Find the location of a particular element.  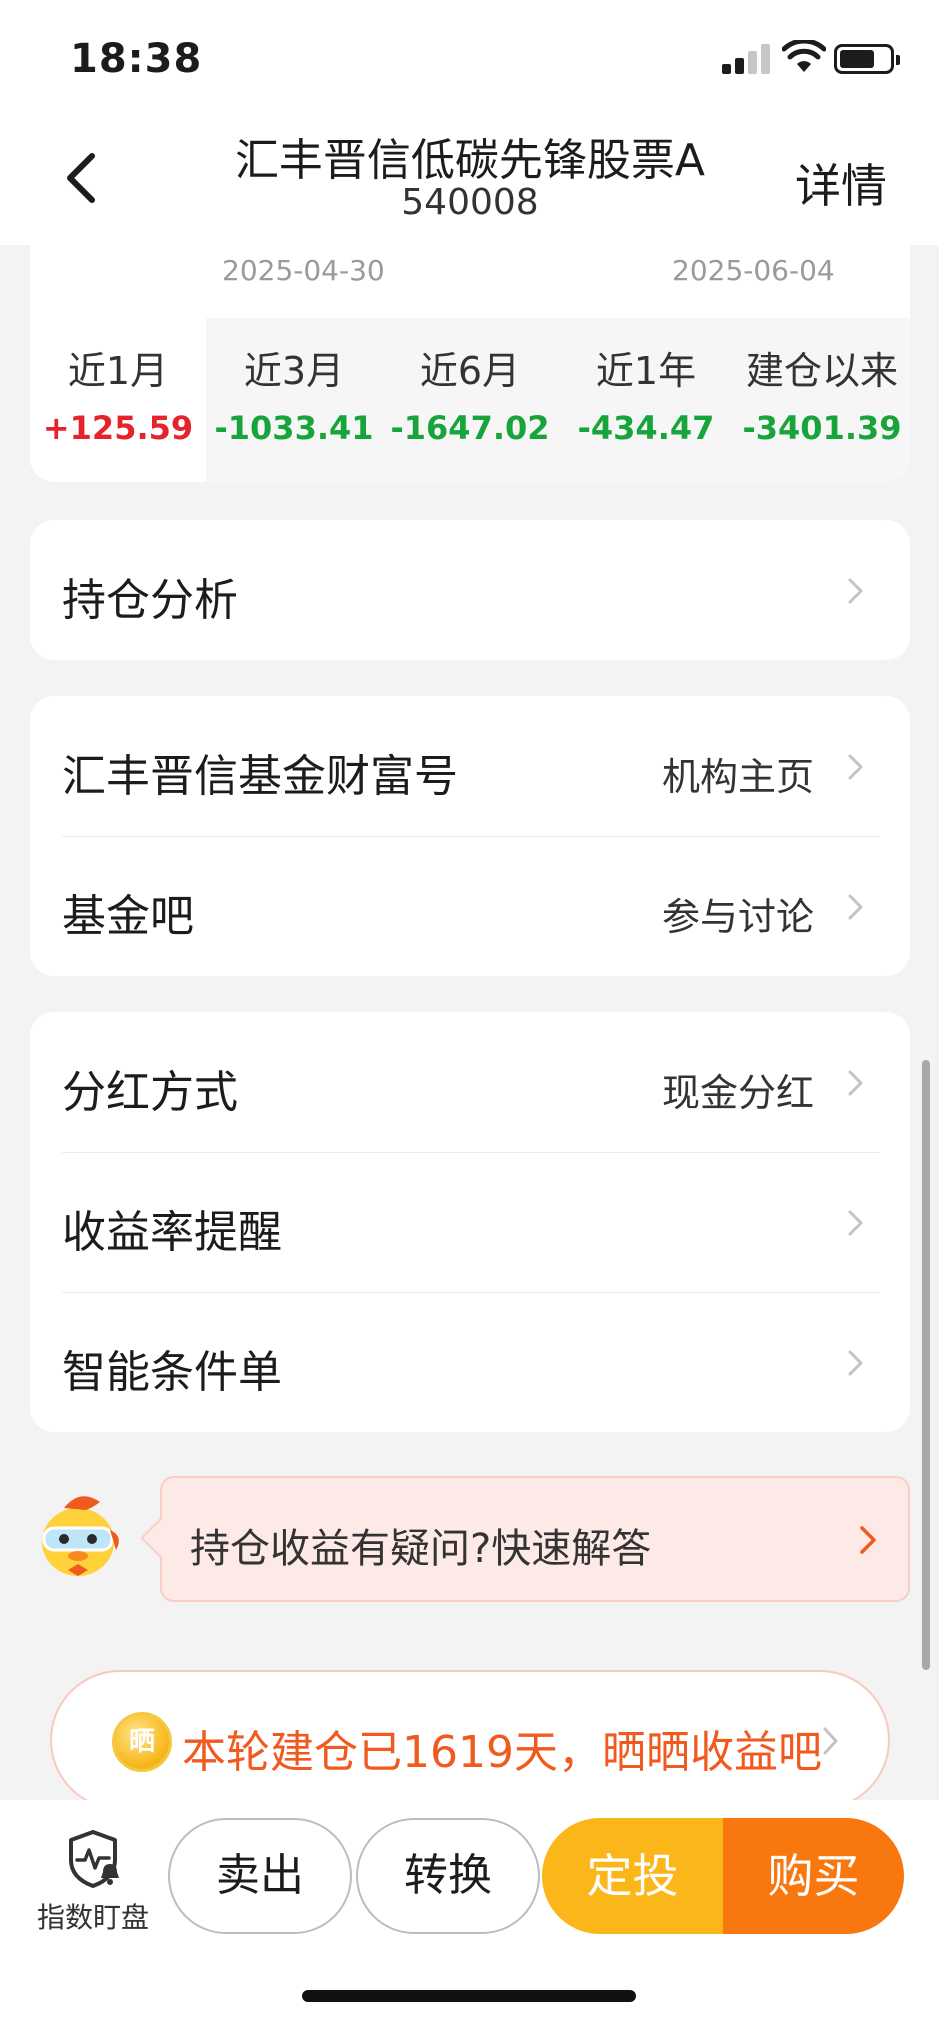

org-card: 汇丰晋信基金财富号 机构主页基金吧 参与讨论 is located at coordinates (470, 836).